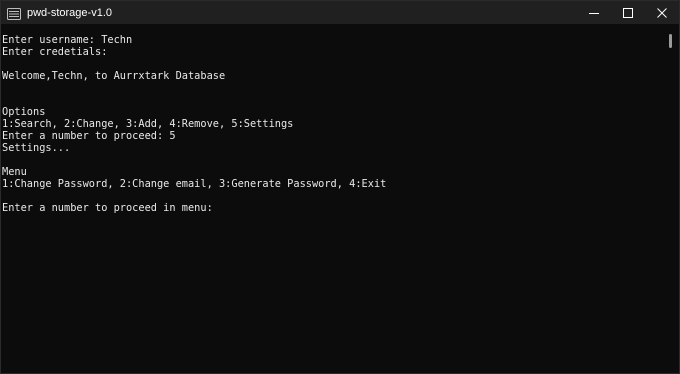 The image size is (680, 374). Describe the element at coordinates (670, 186) in the screenshot. I see `vertical-scrollbar` at that location.